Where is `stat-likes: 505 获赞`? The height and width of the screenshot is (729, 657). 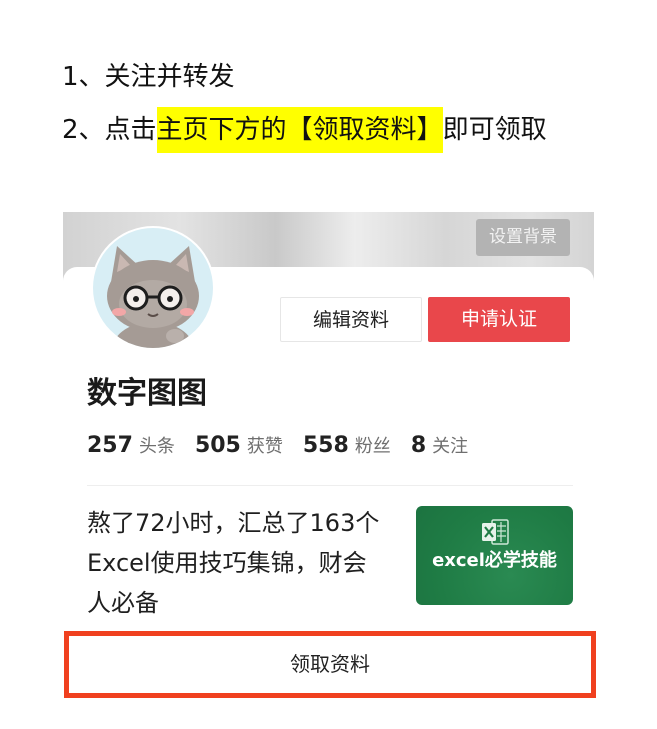 stat-likes: 505 获赞 is located at coordinates (239, 445).